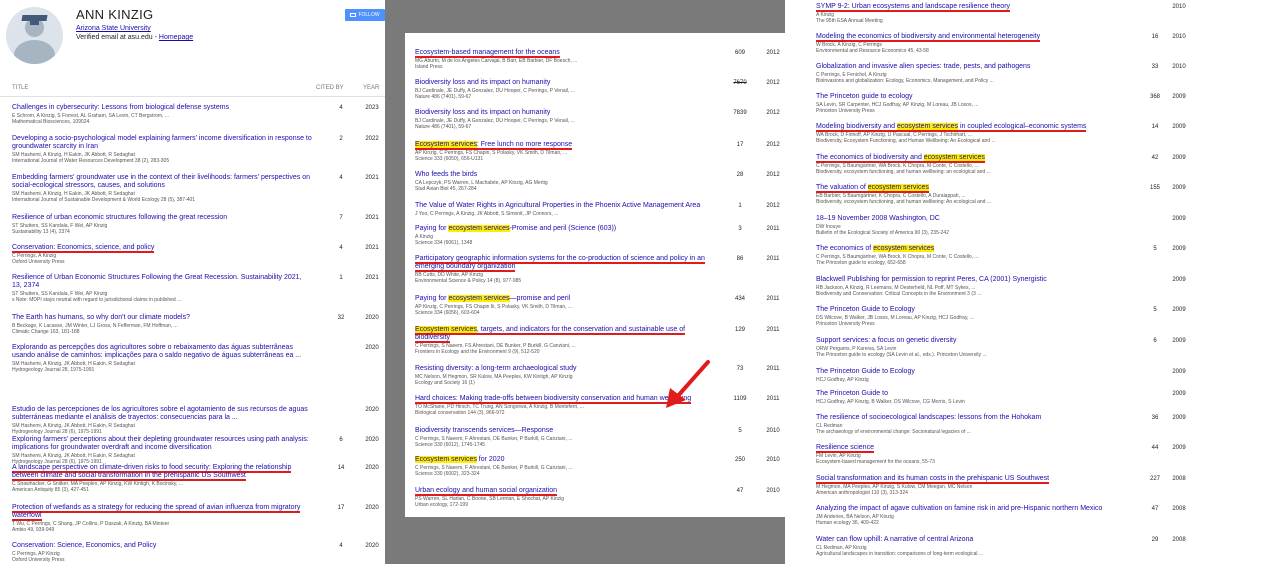  Describe the element at coordinates (1155, 188) in the screenshot. I see `cited-by-count: 155` at that location.